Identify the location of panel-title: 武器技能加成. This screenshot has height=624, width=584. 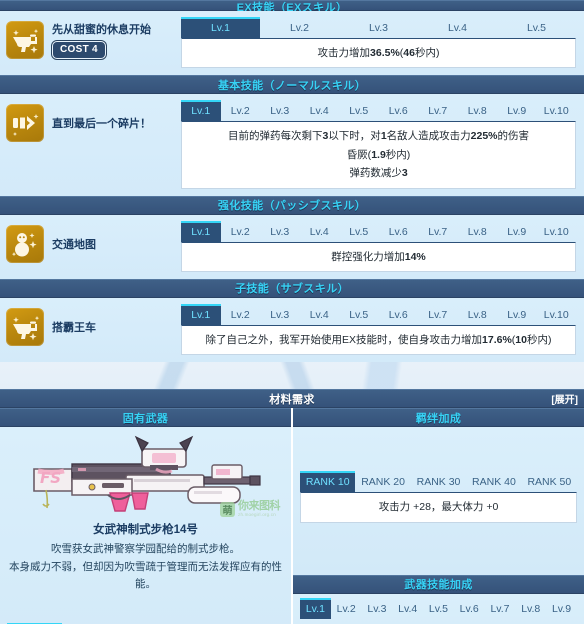
(438, 585).